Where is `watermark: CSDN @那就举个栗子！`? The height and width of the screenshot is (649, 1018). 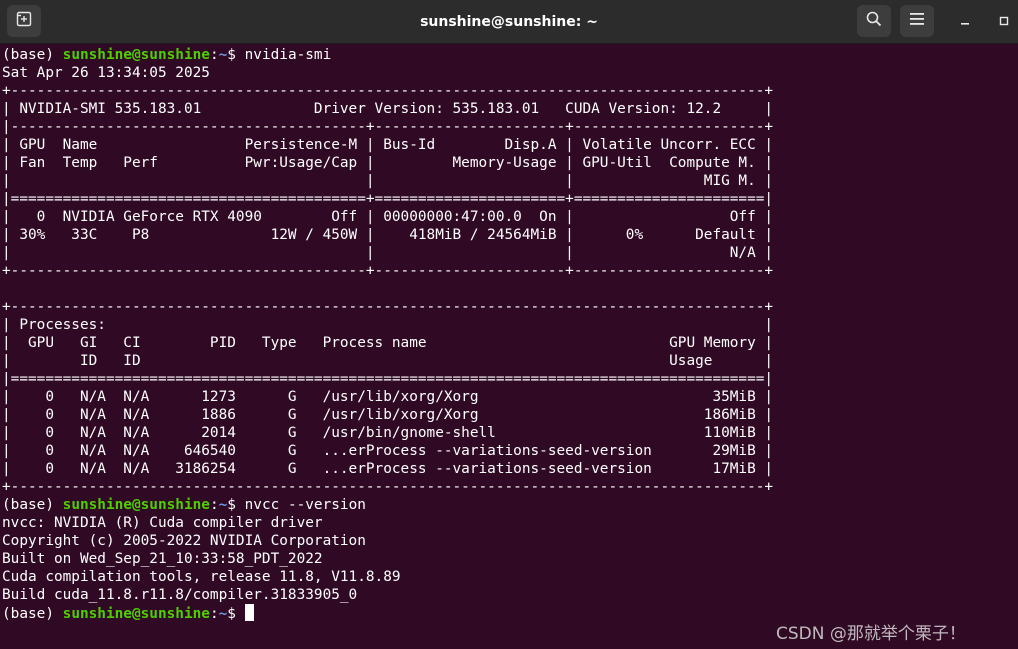 watermark: CSDN @那就举个栗子！ is located at coordinates (871, 634).